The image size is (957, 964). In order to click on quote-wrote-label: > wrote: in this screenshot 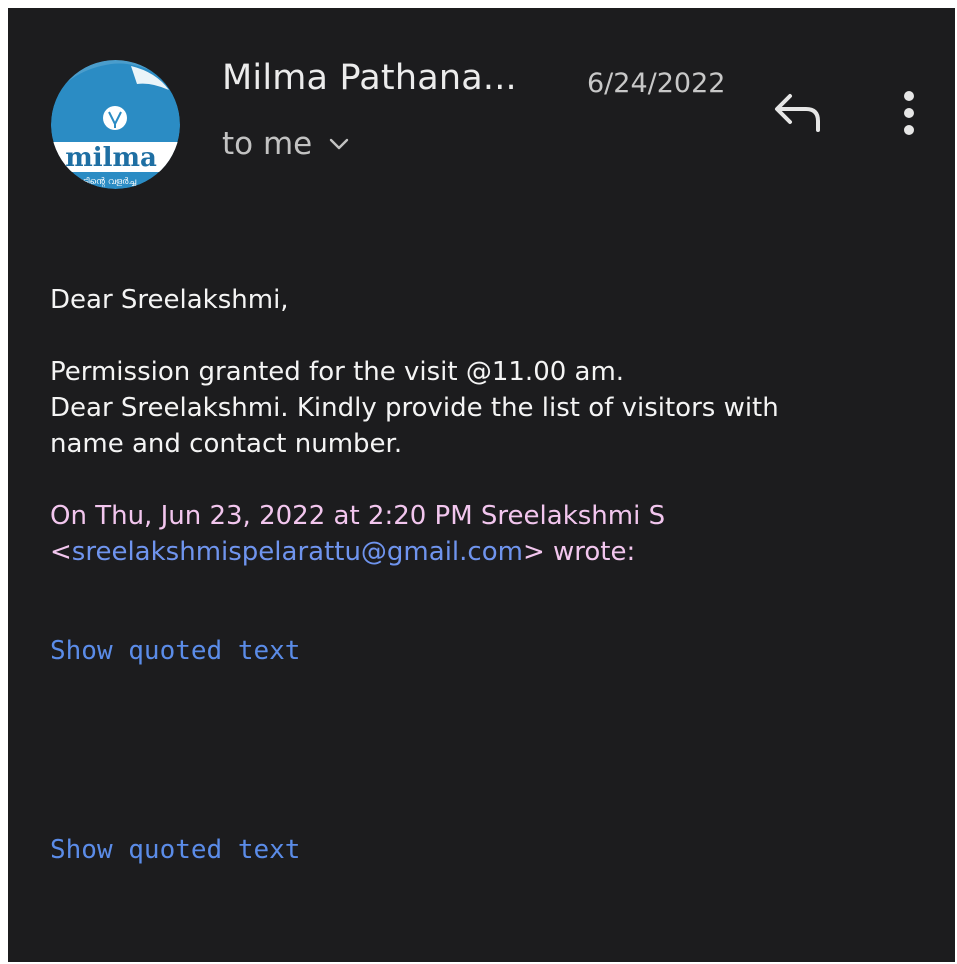, I will do `click(579, 552)`.